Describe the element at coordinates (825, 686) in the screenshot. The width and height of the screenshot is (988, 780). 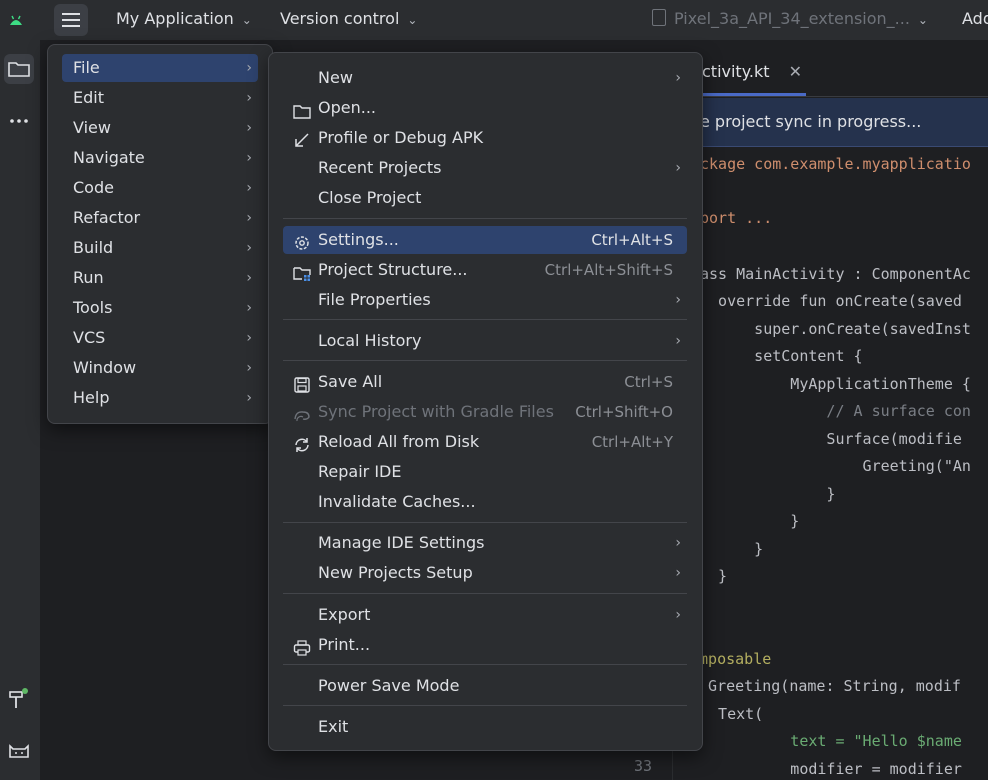
I see `code-line: n Greeting(name: String, modif` at that location.